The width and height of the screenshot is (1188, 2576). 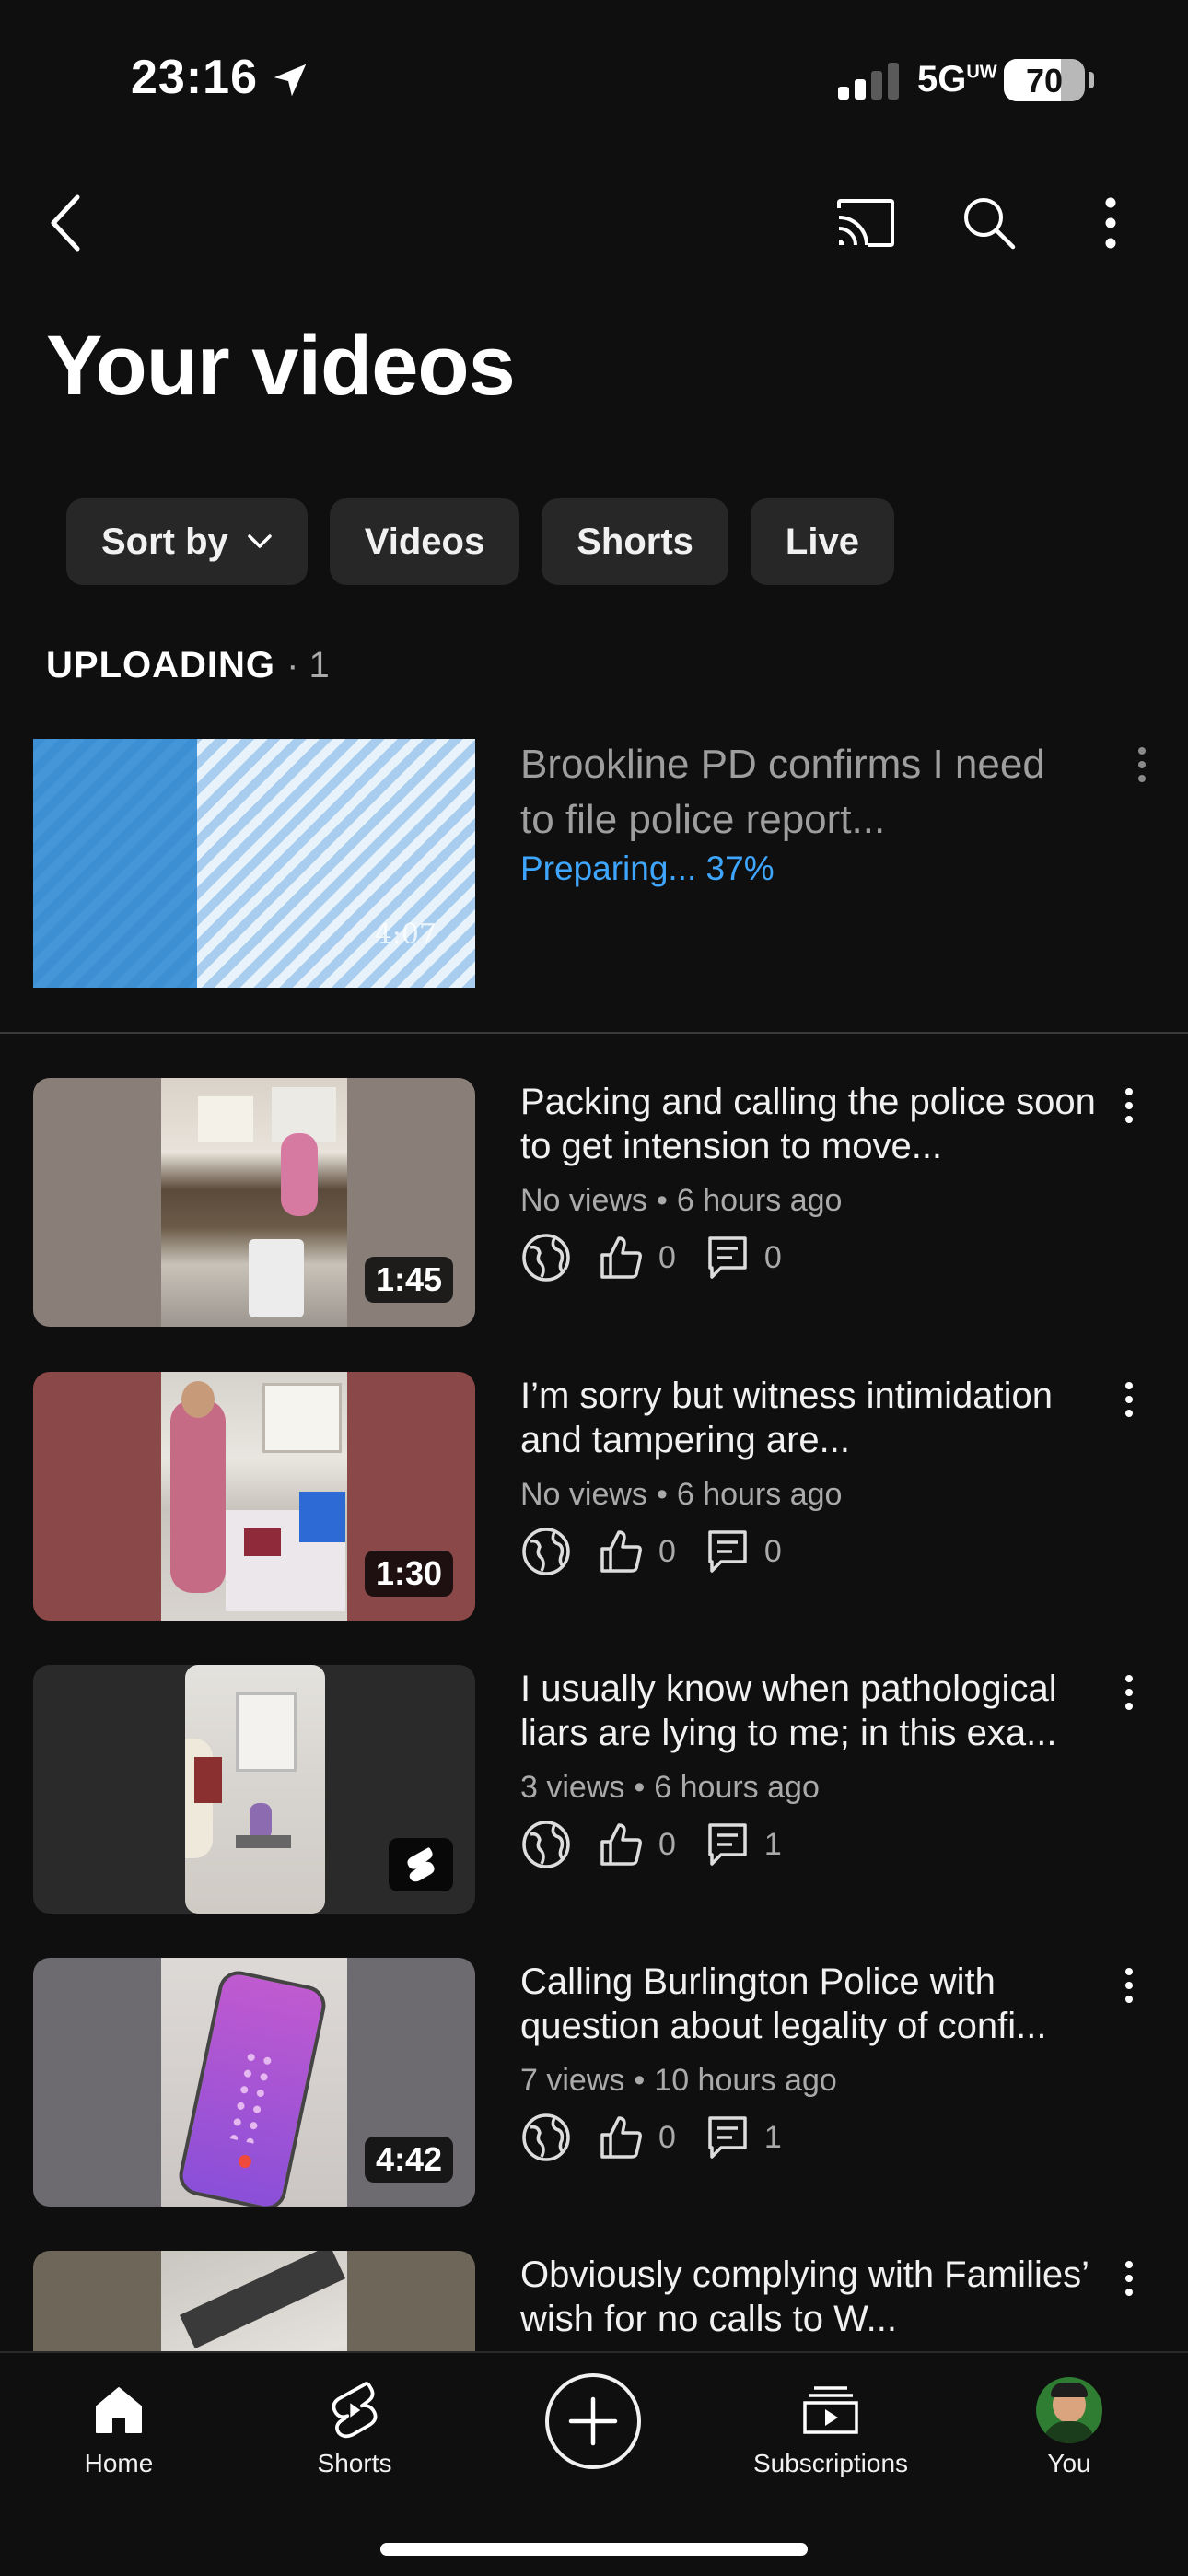 What do you see at coordinates (354, 2435) in the screenshot?
I see `nav-shorts: Shorts` at bounding box center [354, 2435].